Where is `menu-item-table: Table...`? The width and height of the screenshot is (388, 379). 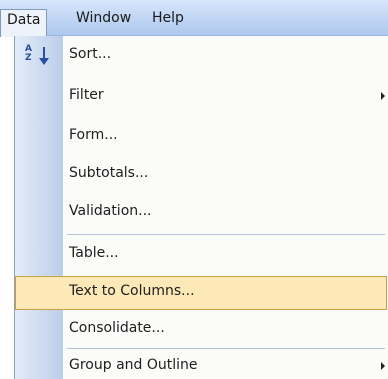 menu-item-table: Table... is located at coordinates (201, 255).